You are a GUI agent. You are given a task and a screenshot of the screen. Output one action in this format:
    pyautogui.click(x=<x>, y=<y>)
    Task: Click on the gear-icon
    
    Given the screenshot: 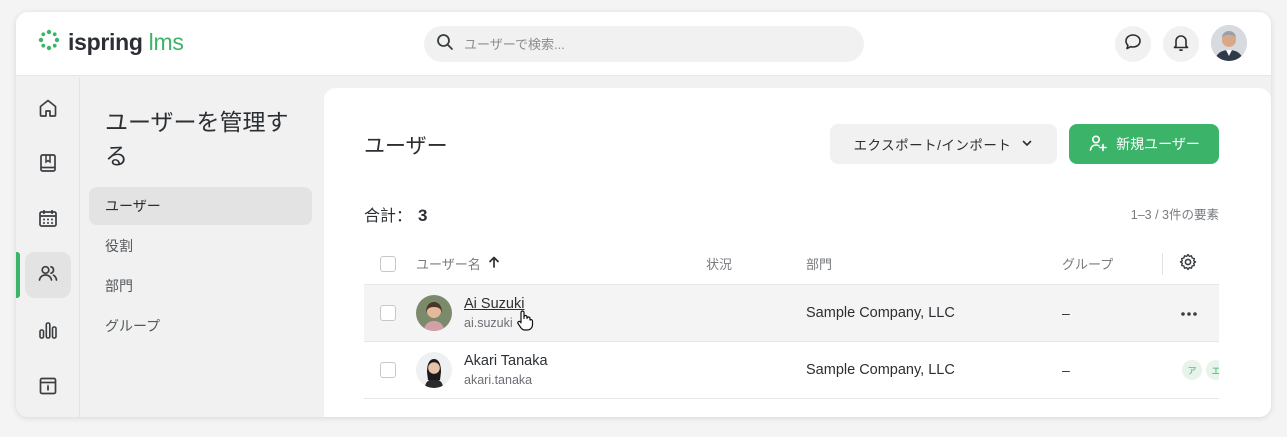 What is the action you would take?
    pyautogui.click(x=1188, y=263)
    